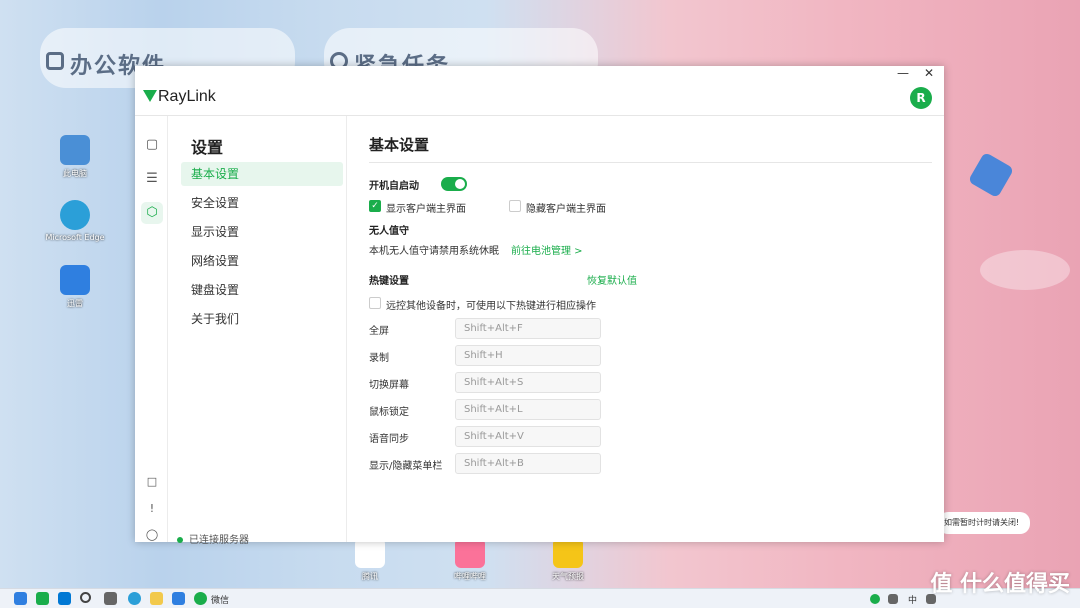 The width and height of the screenshot is (1080, 608). What do you see at coordinates (1000, 584) in the screenshot?
I see `watermark: 值 什么值得买` at bounding box center [1000, 584].